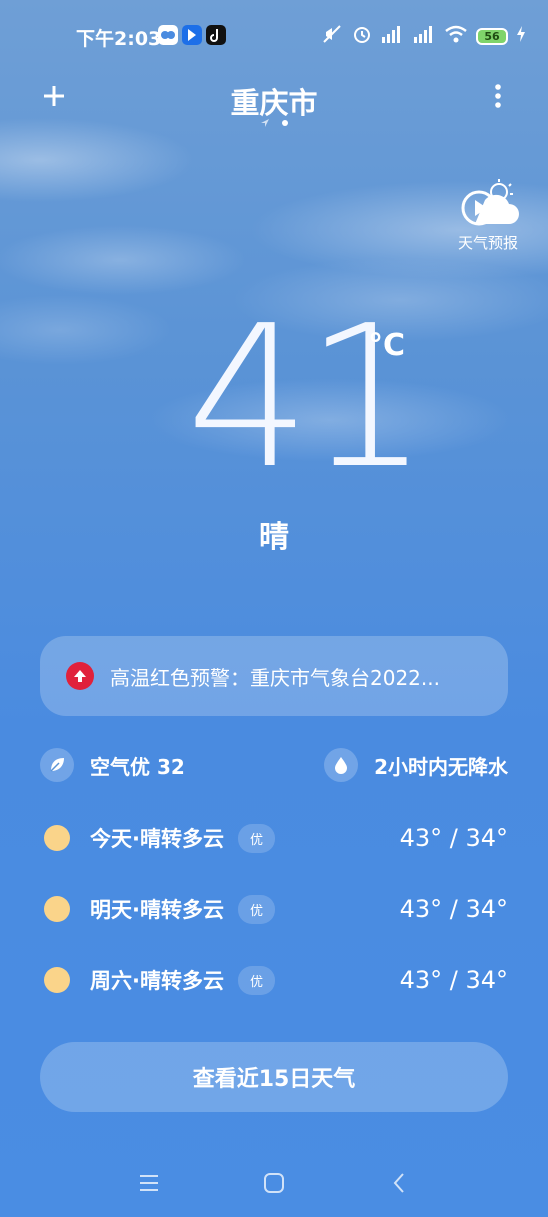 The width and height of the screenshot is (548, 1217). I want to click on day-label: 今天·晴转多云, so click(157, 839).